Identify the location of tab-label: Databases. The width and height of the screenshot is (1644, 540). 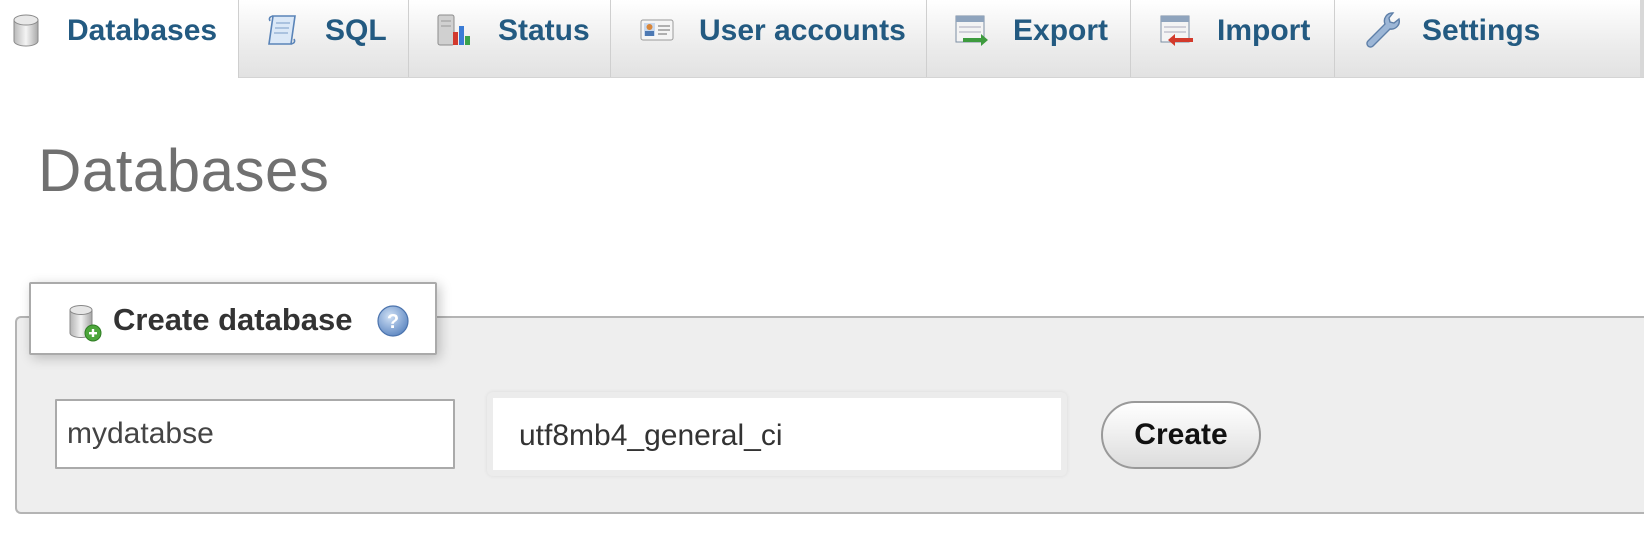
(142, 30).